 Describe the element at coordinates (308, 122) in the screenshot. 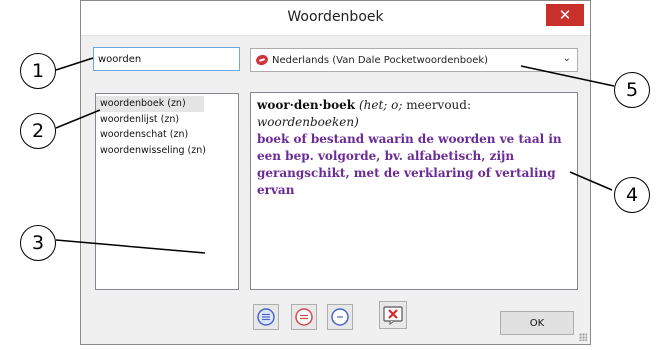

I see `definition-plural-form: woordenboeken)` at that location.